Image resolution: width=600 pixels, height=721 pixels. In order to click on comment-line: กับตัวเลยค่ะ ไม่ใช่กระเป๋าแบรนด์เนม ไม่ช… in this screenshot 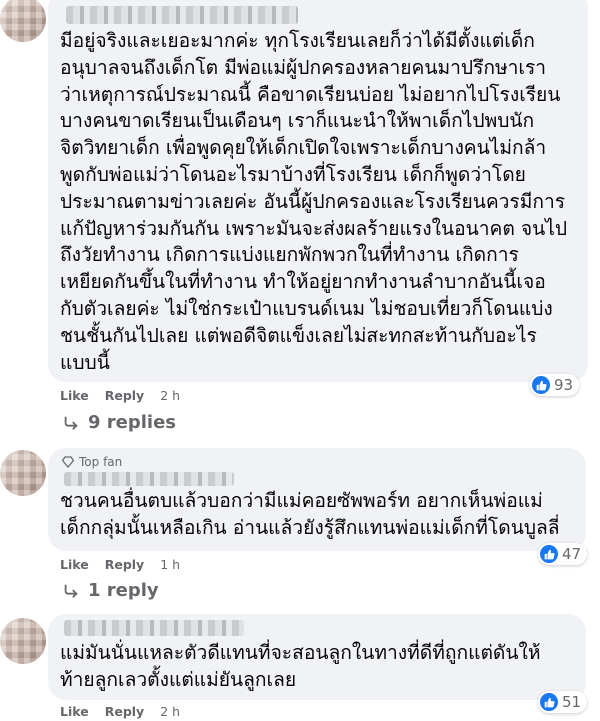, I will do `click(306, 308)`.